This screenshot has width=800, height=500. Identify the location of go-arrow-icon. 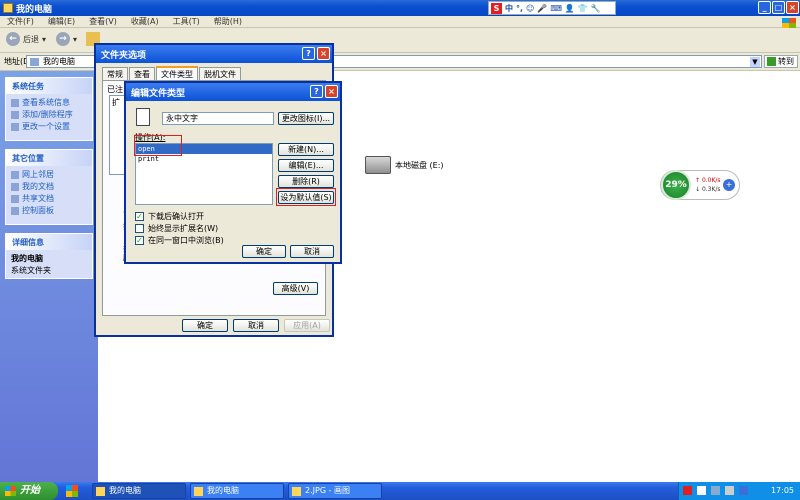
(771, 61).